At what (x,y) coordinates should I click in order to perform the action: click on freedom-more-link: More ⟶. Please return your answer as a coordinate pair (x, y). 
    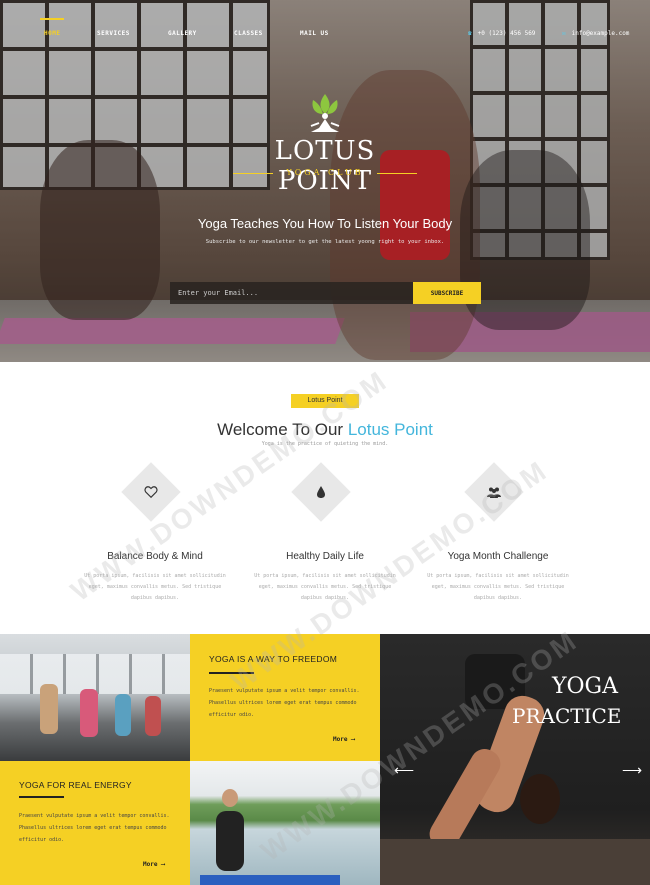
    Looking at the image, I should click on (344, 739).